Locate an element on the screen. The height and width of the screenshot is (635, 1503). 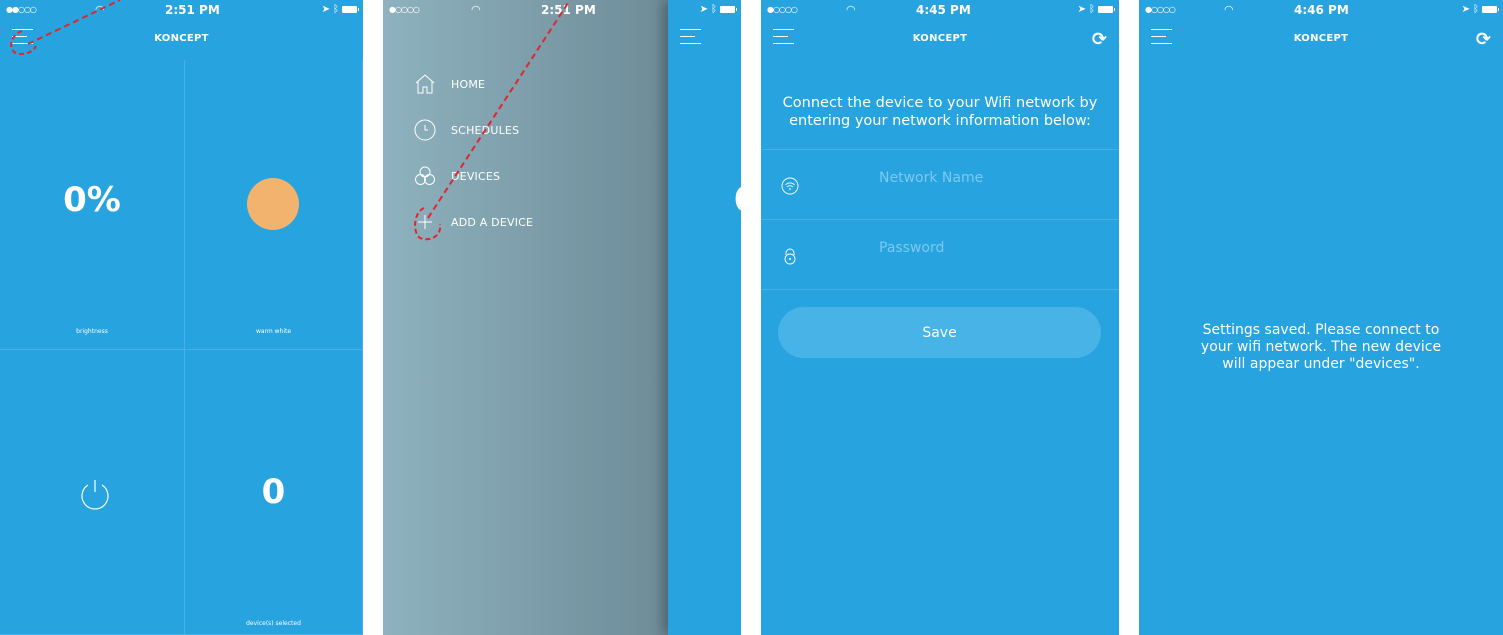
save-button: Save is located at coordinates (939, 332).